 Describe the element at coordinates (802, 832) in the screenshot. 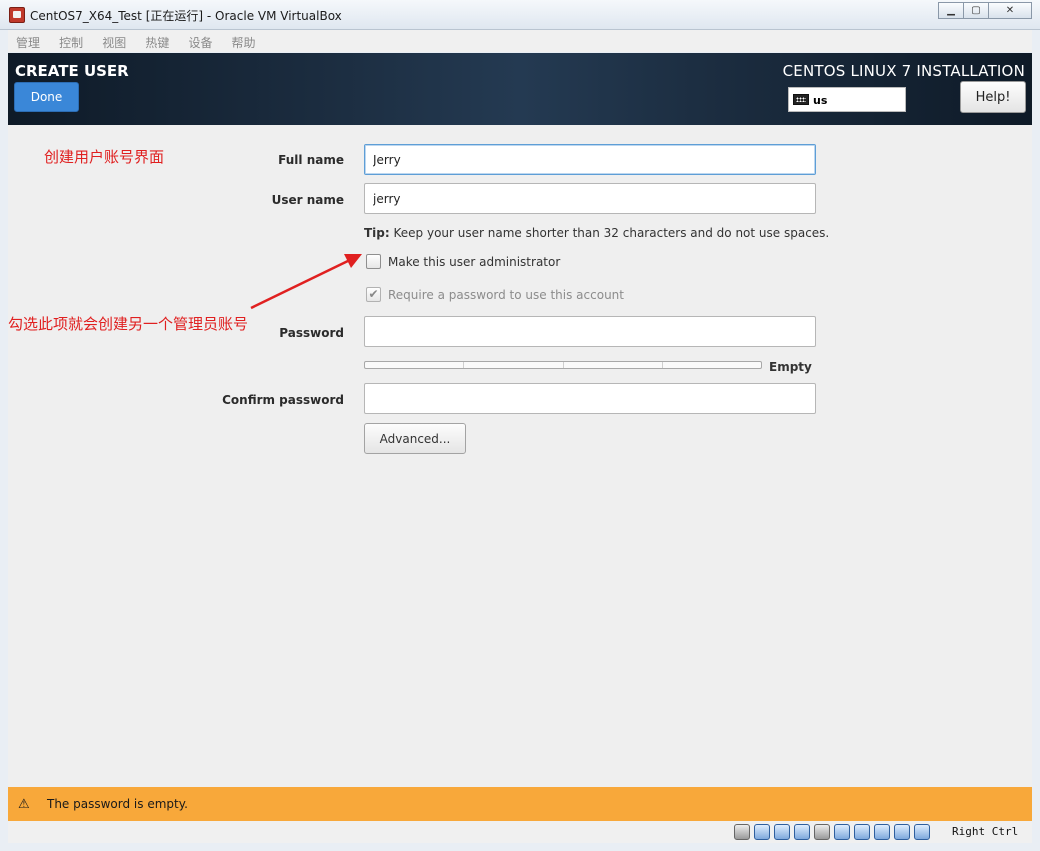

I see `network-icon` at that location.